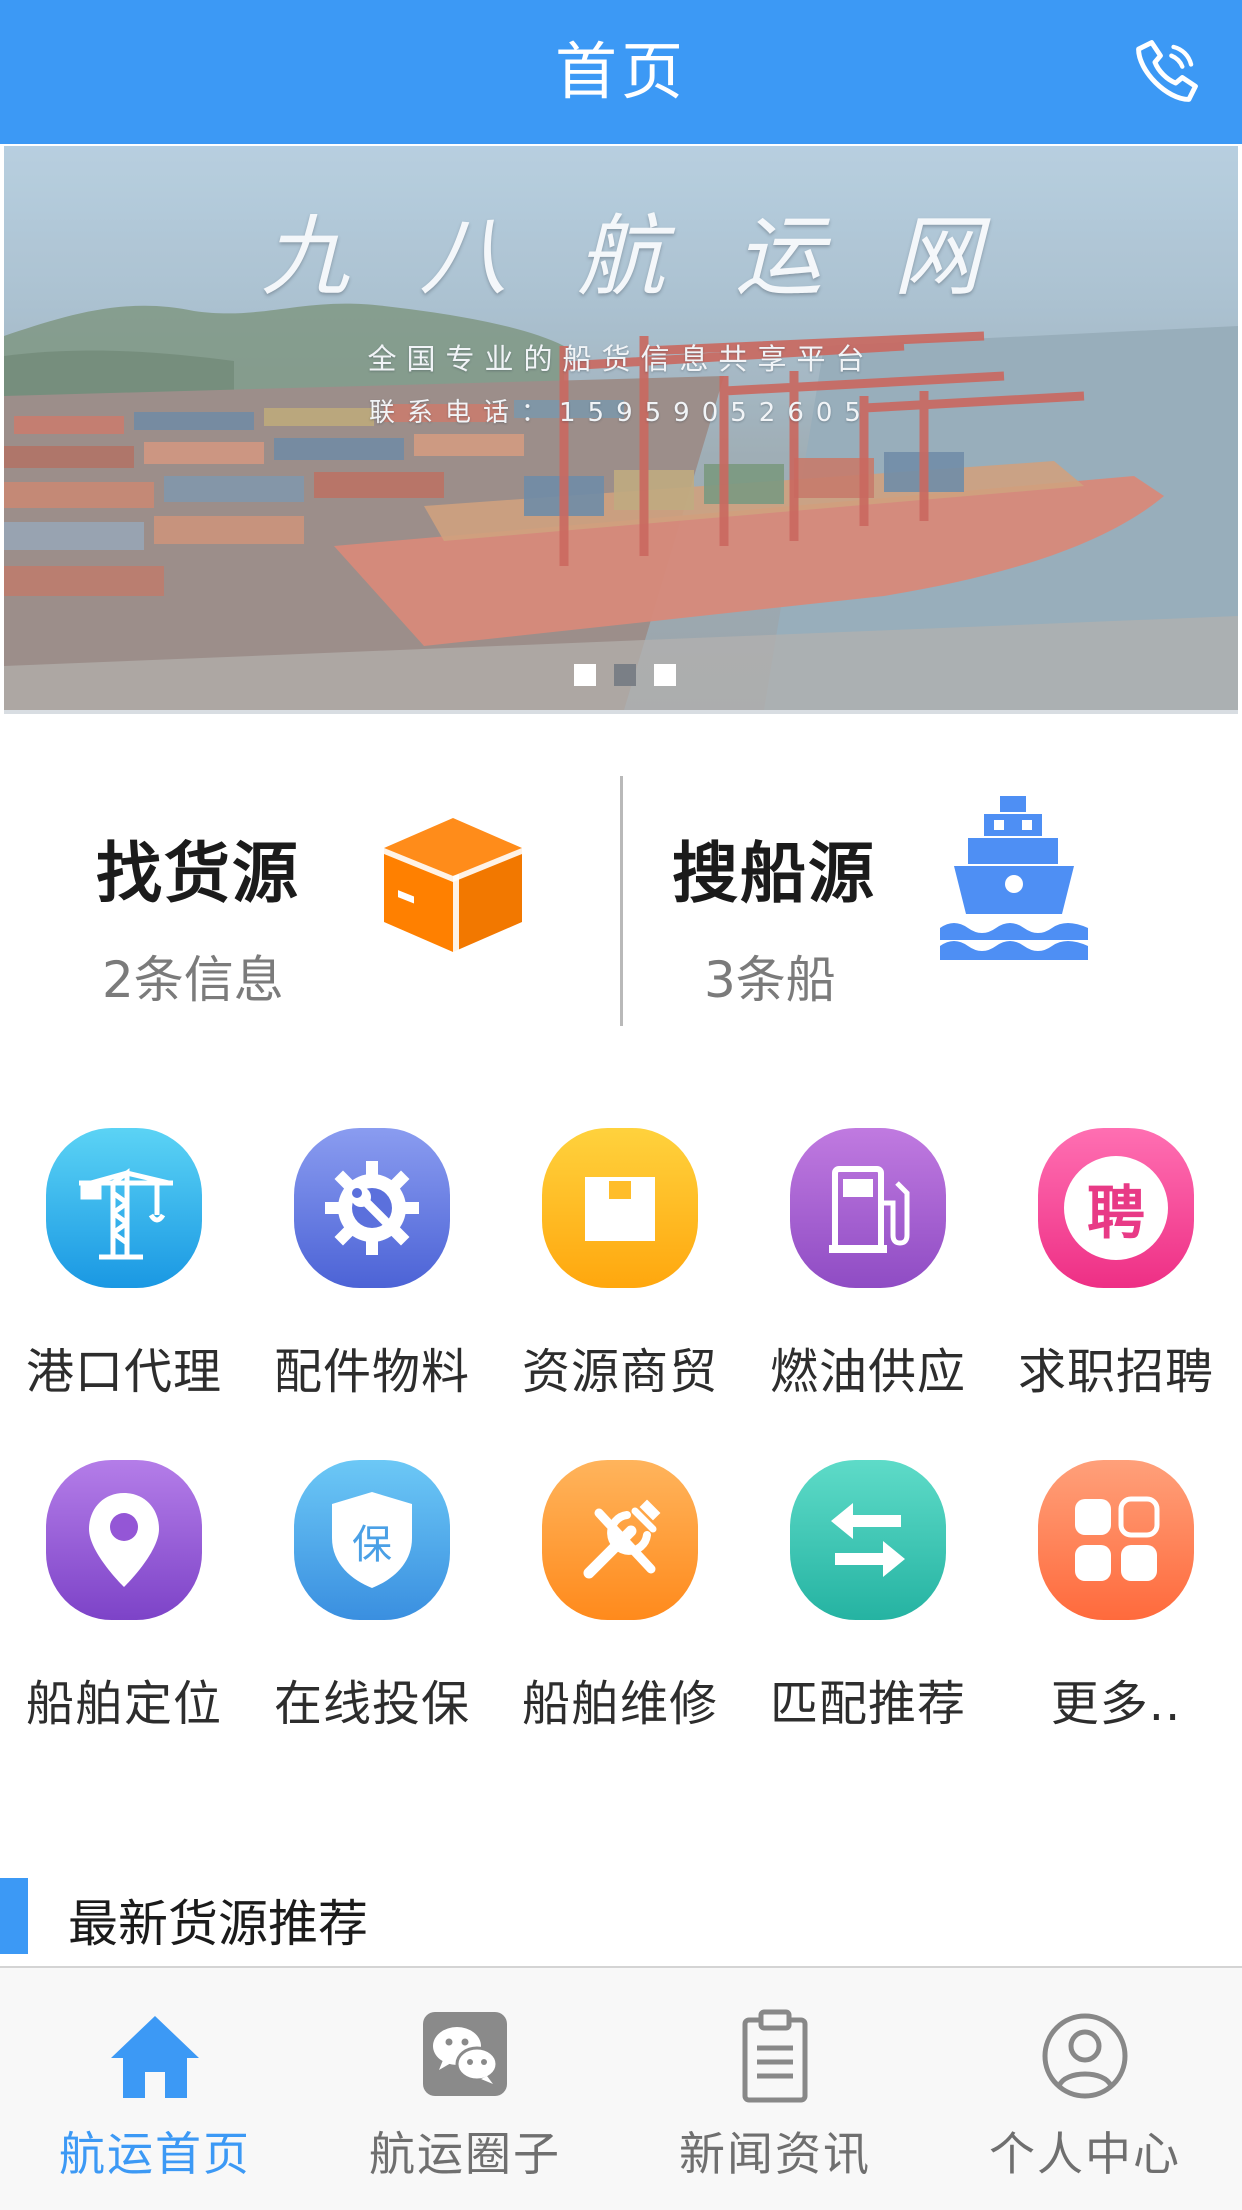  Describe the element at coordinates (371, 1704) in the screenshot. I see `grid-label: 在线投保` at that location.